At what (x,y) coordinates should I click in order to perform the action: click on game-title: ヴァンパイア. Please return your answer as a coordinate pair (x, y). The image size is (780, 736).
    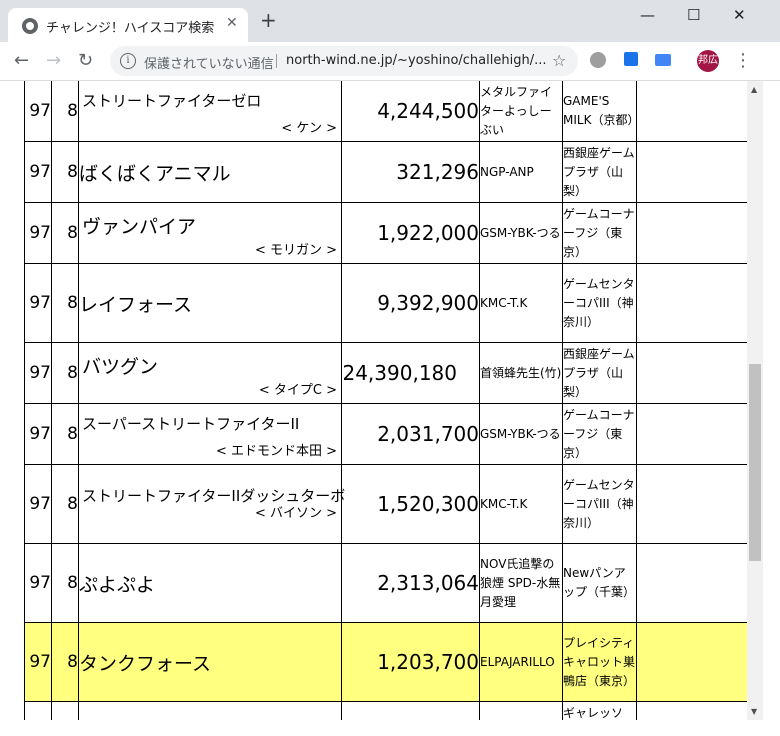
    Looking at the image, I should click on (139, 227).